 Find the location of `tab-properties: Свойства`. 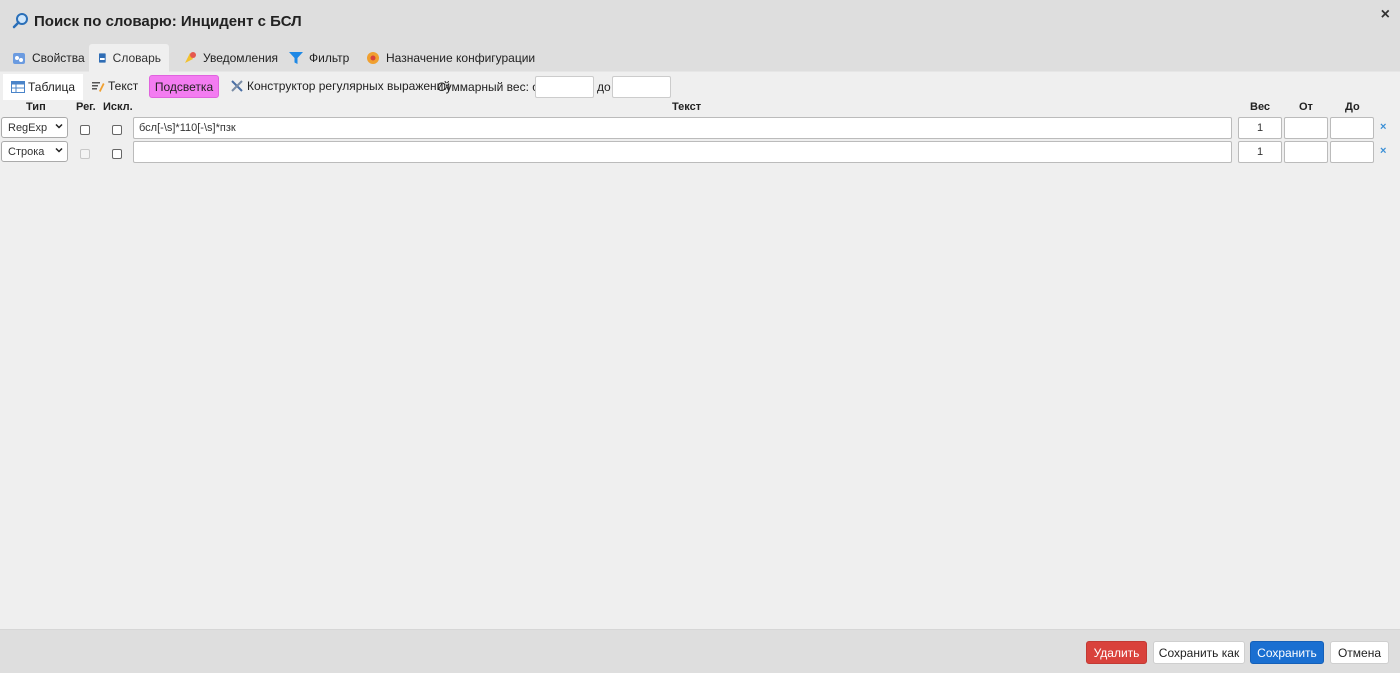

tab-properties: Свойства is located at coordinates (48, 58).